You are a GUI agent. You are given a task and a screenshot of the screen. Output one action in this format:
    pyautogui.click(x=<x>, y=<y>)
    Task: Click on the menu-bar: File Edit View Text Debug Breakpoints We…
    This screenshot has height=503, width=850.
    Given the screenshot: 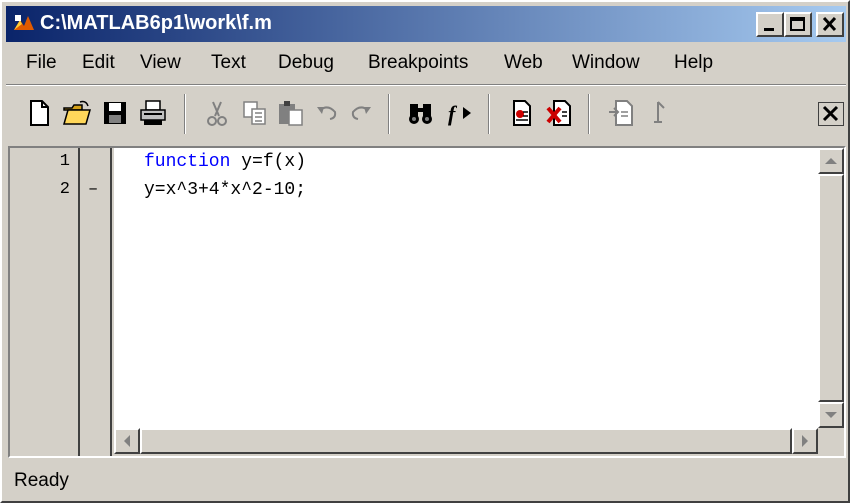 What is the action you would take?
    pyautogui.click(x=426, y=63)
    